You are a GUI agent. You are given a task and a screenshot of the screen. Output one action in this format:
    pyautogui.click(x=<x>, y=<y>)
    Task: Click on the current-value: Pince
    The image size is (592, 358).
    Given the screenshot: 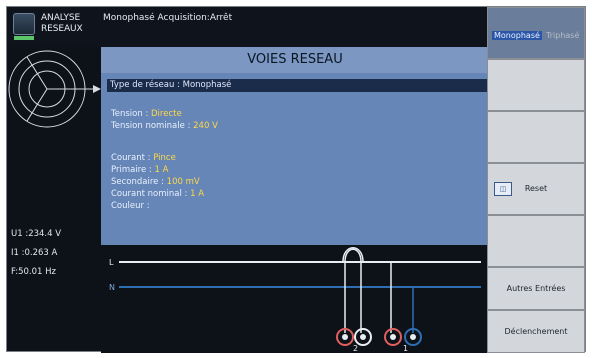 What is the action you would take?
    pyautogui.click(x=164, y=158)
    